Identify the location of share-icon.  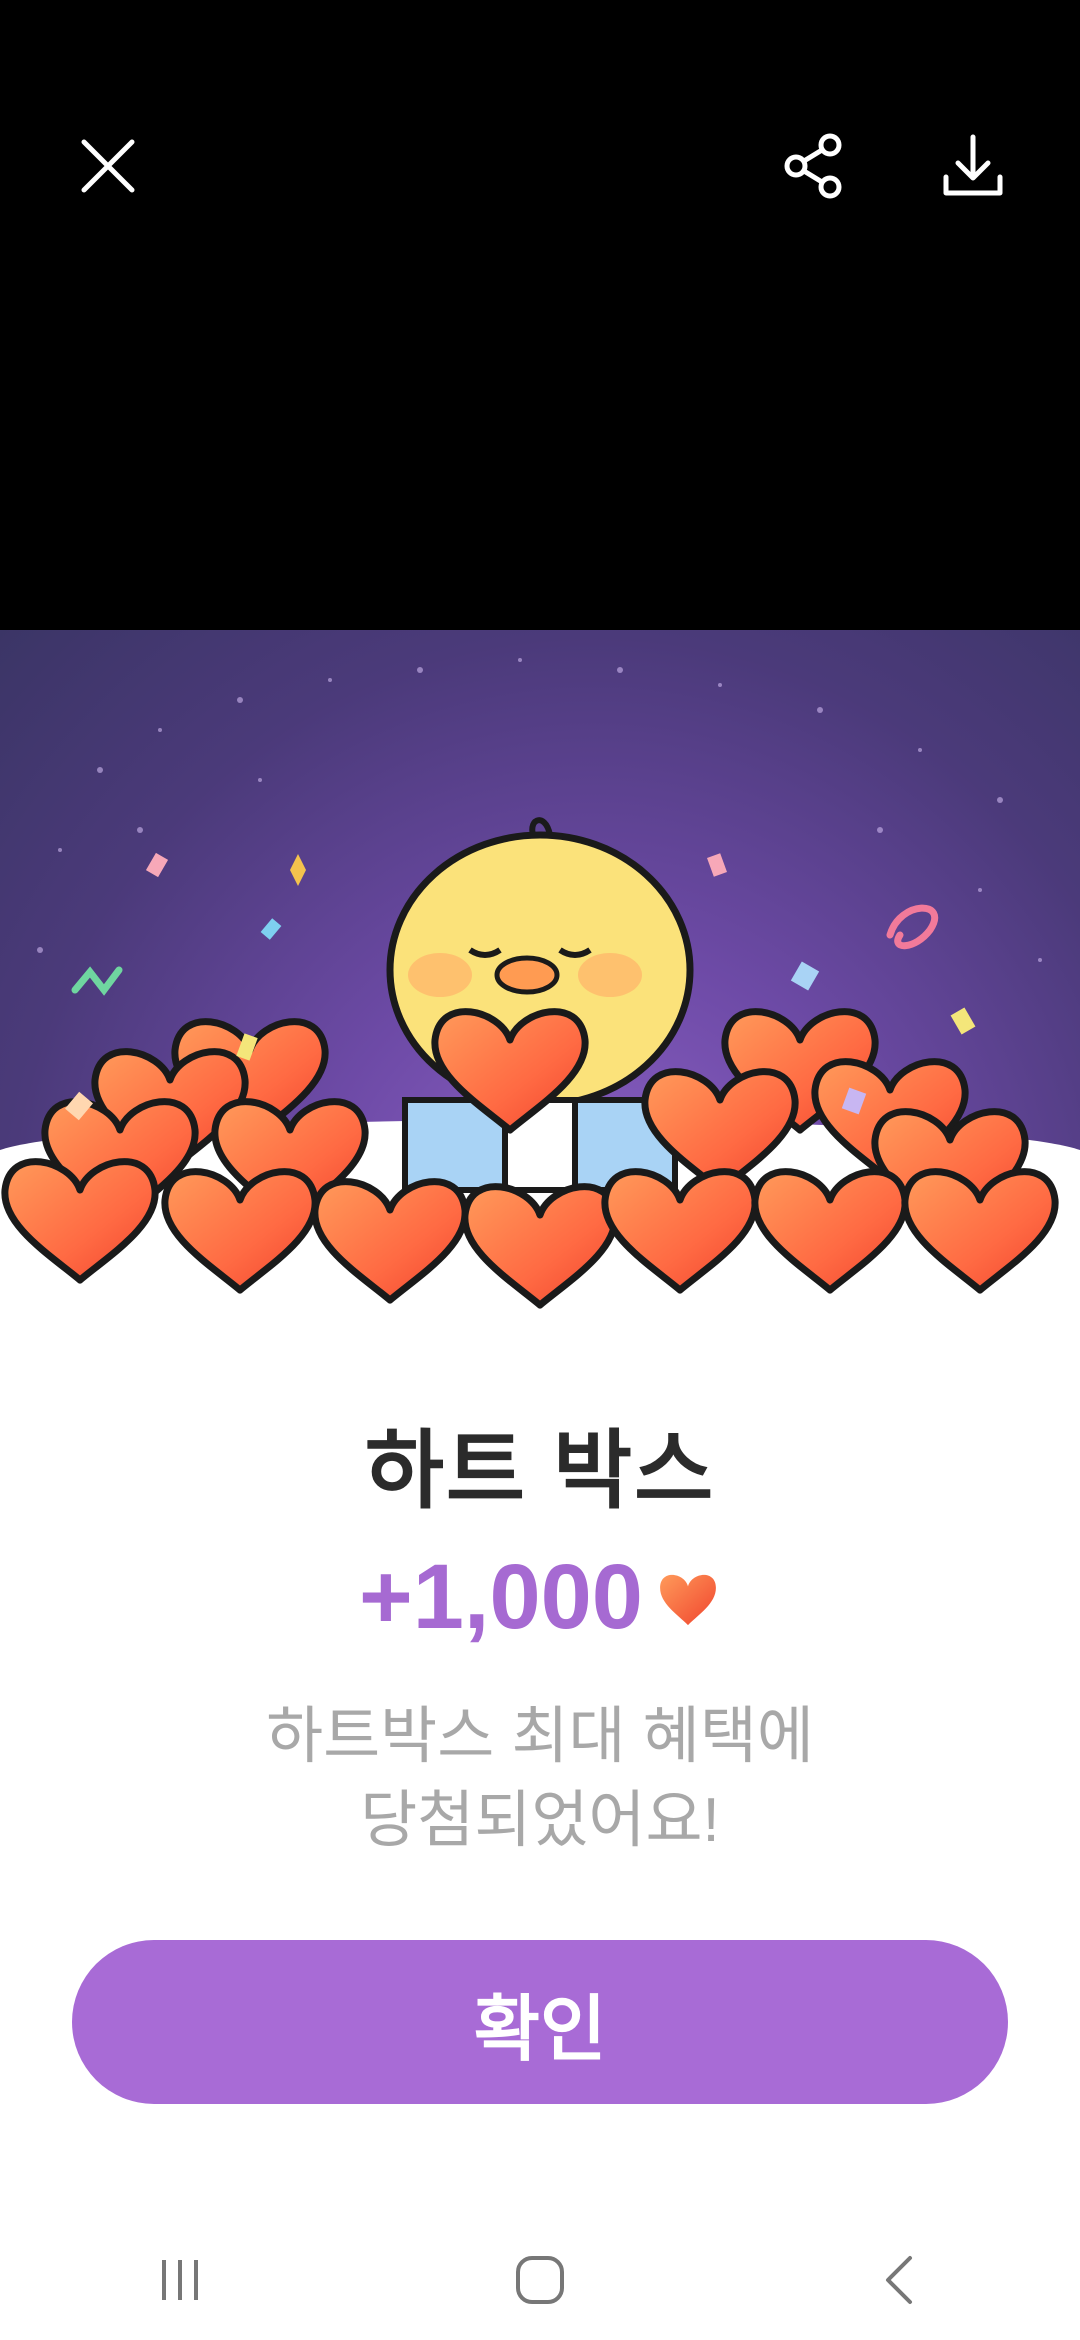
(813, 166).